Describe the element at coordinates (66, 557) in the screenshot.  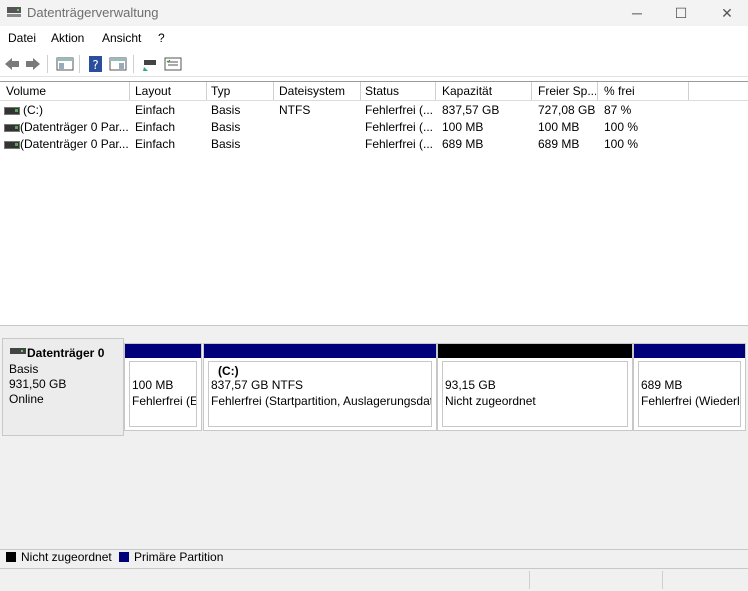
I see `legend-label-unallocated: Nicht zugeordnet` at that location.